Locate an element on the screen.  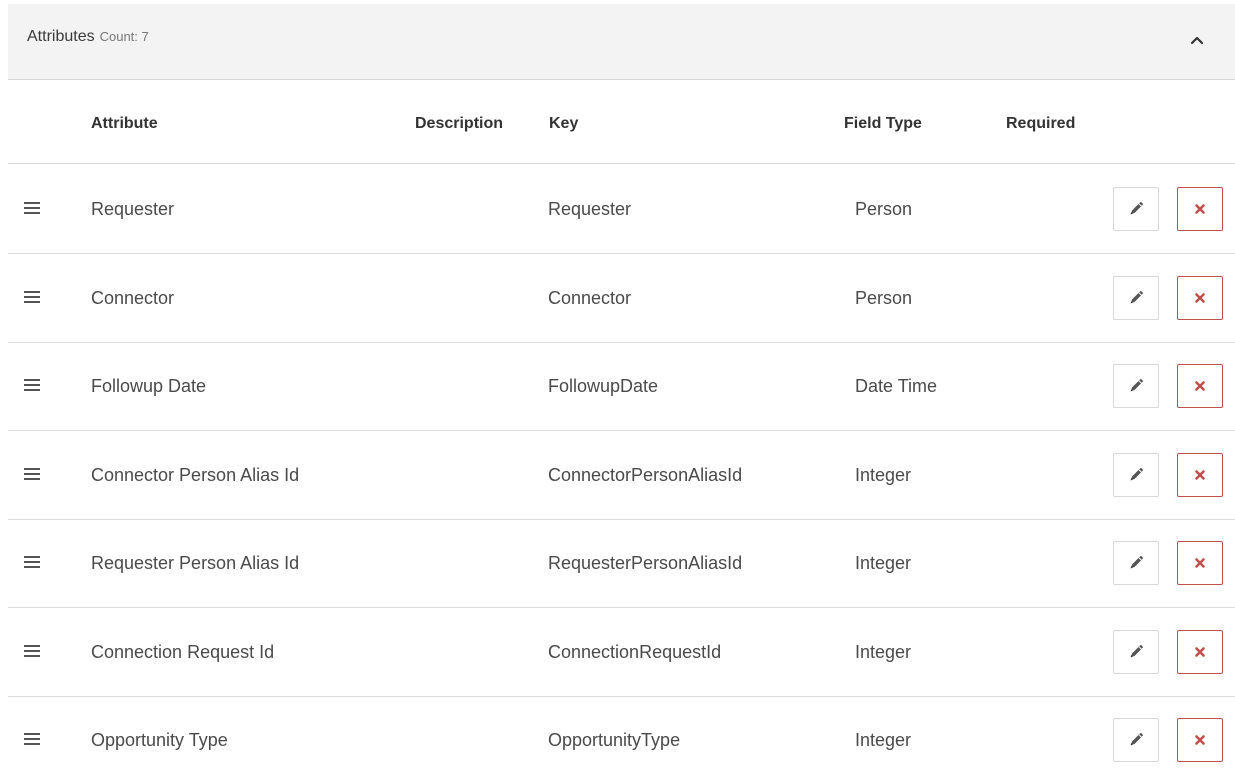
attribute-name-cell: Connector is located at coordinates (133, 297).